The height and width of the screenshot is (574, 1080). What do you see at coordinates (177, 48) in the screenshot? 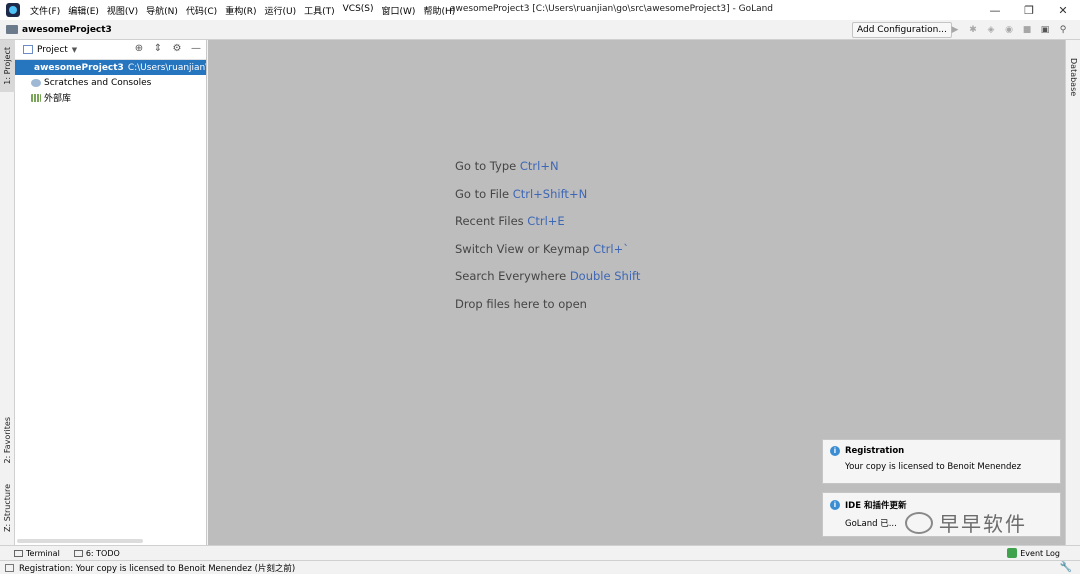
I see `gear-icon: ⚙` at bounding box center [177, 48].